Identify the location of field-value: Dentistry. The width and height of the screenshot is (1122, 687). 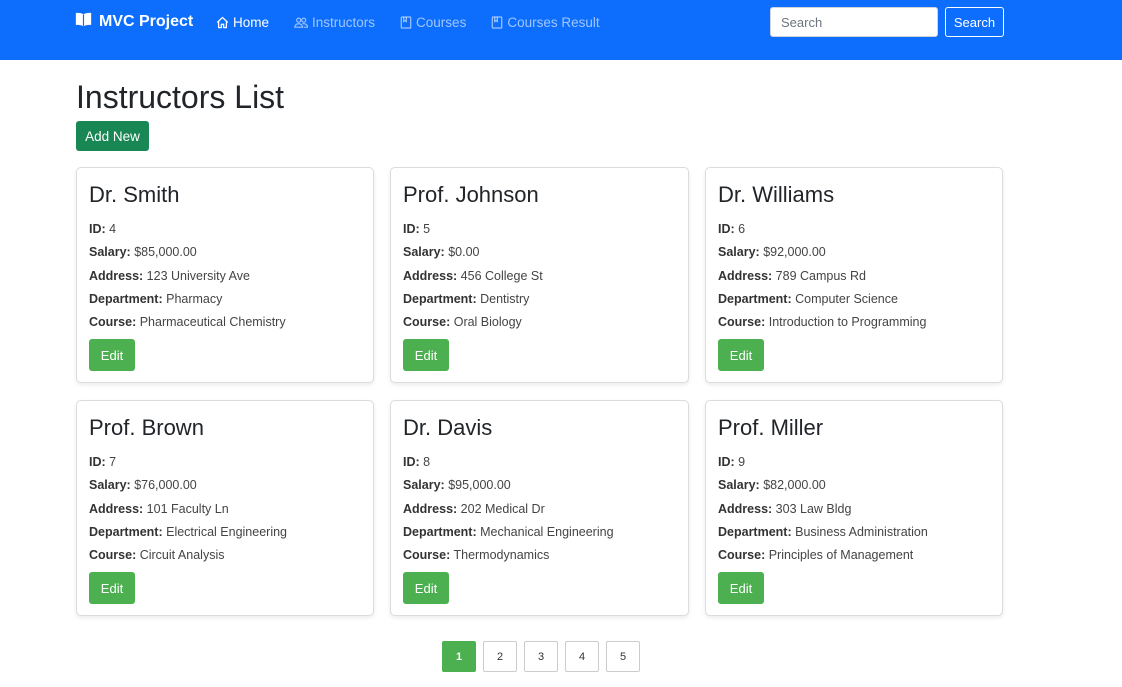
(505, 298).